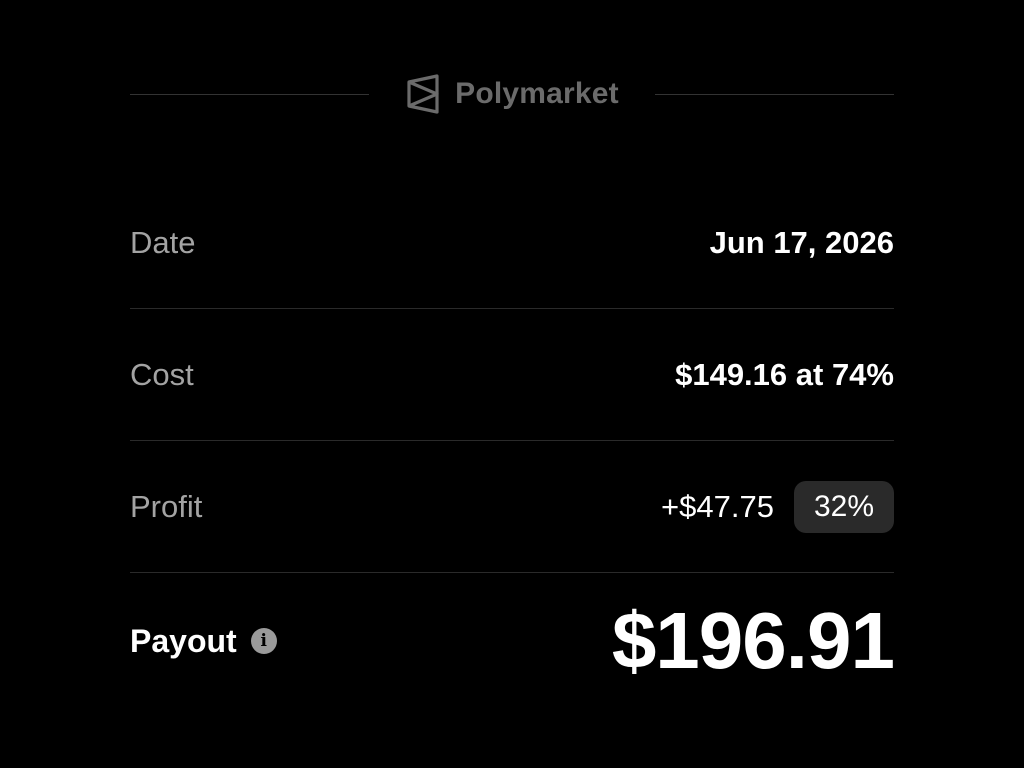 Image resolution: width=1024 pixels, height=768 pixels. What do you see at coordinates (843, 506) in the screenshot?
I see `profit-percent-badge: 32%` at bounding box center [843, 506].